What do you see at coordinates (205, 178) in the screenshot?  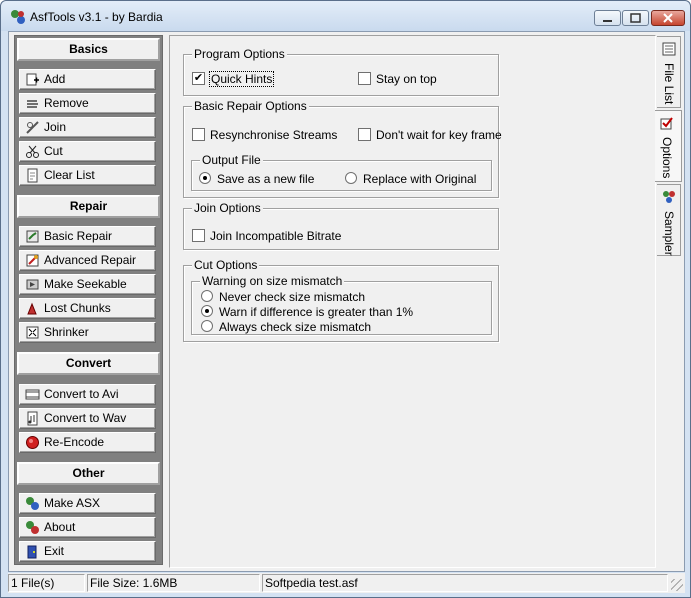 I see `save-as-new-radio-dot` at bounding box center [205, 178].